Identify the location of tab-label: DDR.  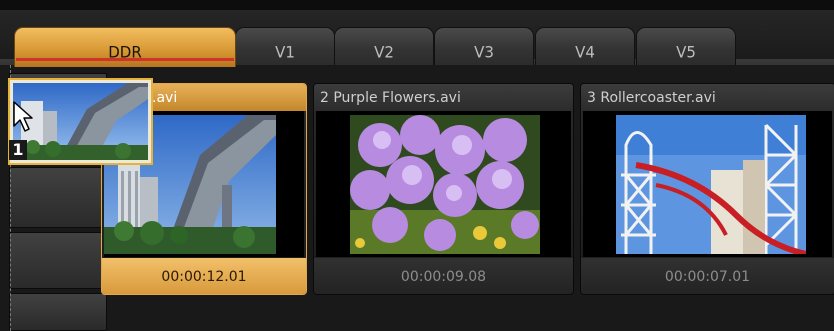
(125, 52).